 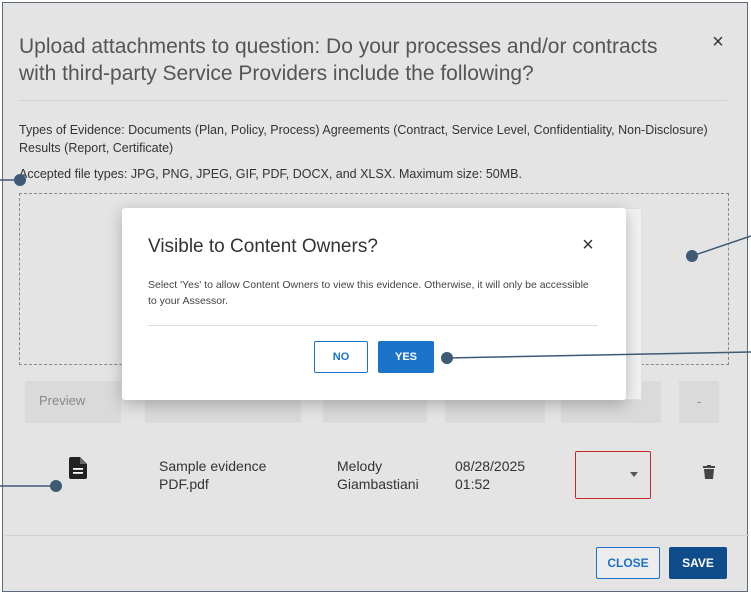 I want to click on column-header-preview: Preview, so click(x=73, y=402).